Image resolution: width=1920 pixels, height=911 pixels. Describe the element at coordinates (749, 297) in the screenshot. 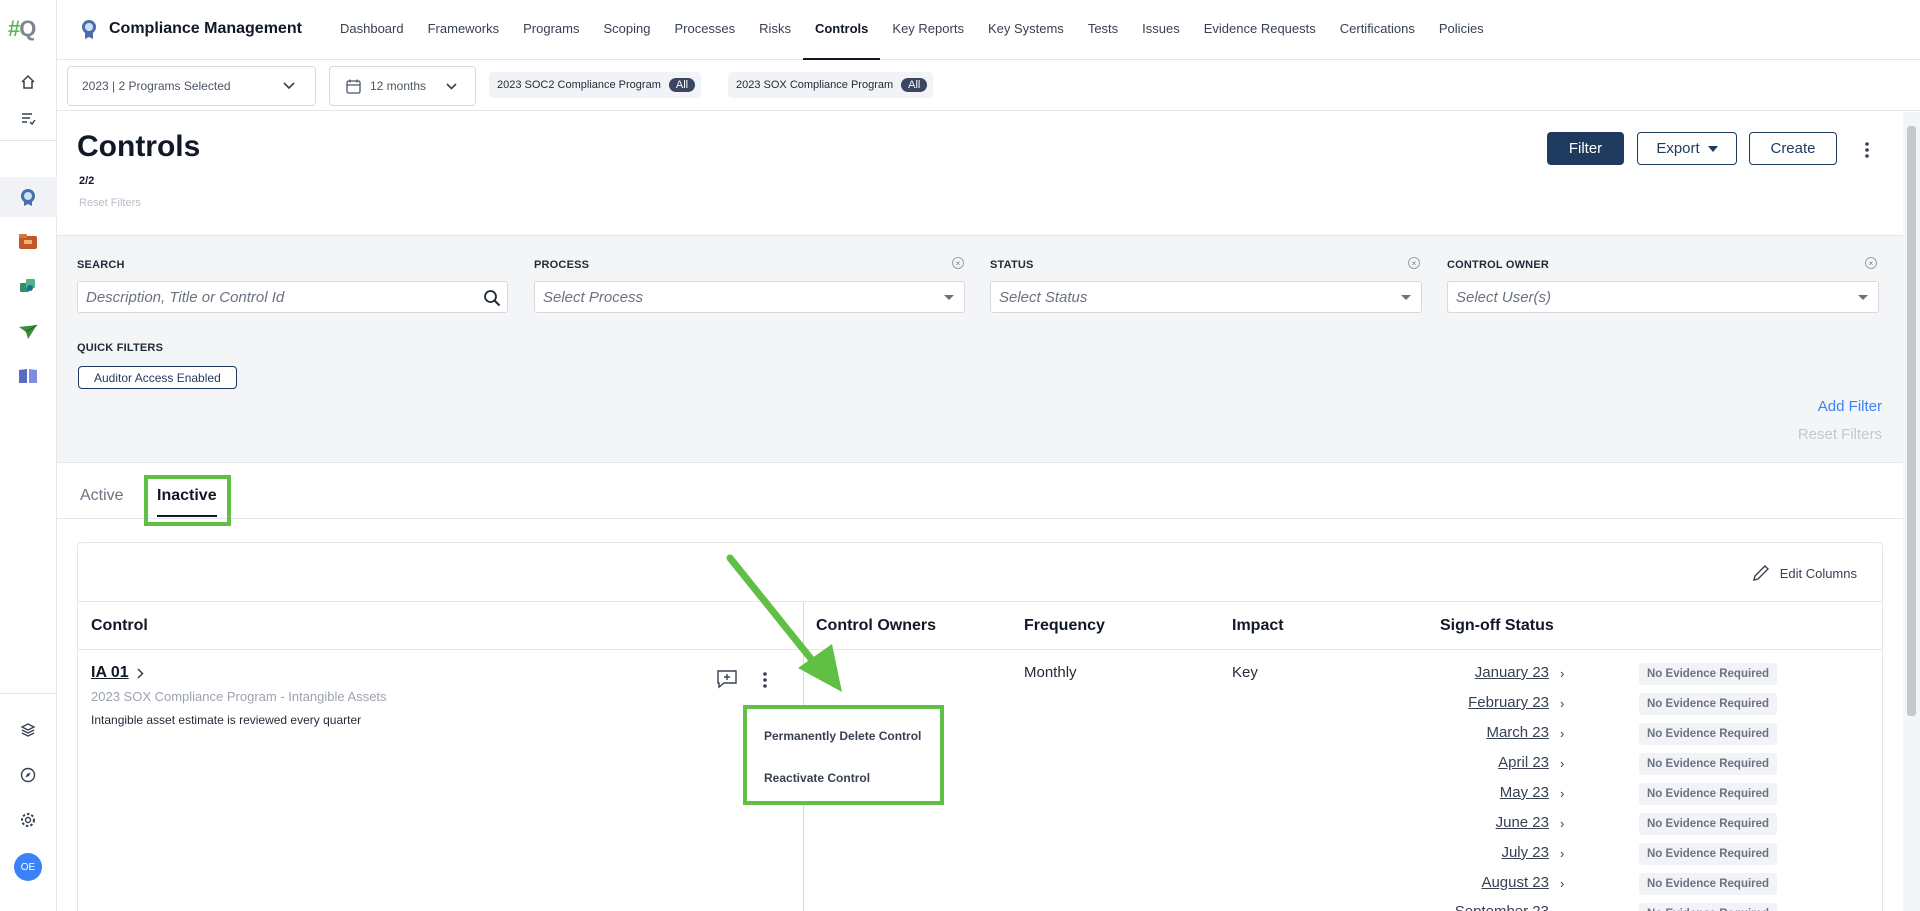

I see `process-select: Select Process` at that location.